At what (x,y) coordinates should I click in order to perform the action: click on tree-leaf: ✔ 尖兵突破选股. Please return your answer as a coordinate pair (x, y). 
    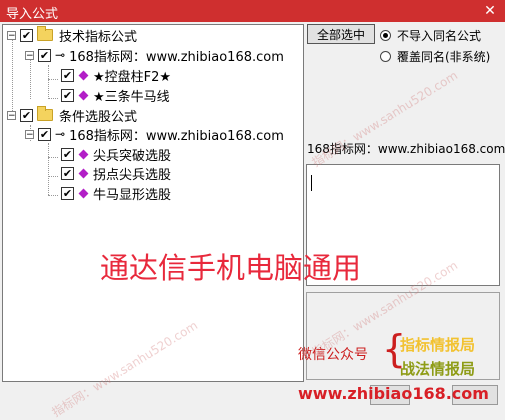
    Looking at the image, I should click on (116, 154).